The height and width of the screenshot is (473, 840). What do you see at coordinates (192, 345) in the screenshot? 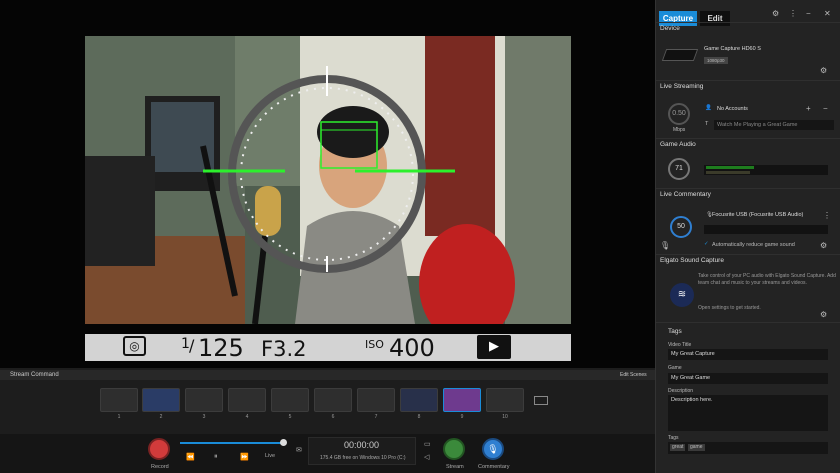
I see `shutter-slash: /` at bounding box center [192, 345].